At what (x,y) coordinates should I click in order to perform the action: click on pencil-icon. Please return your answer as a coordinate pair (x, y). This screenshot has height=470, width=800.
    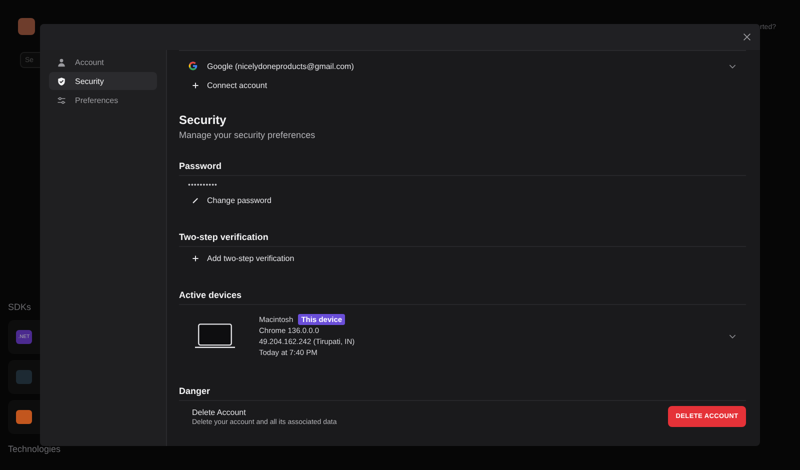
    Looking at the image, I should click on (195, 200).